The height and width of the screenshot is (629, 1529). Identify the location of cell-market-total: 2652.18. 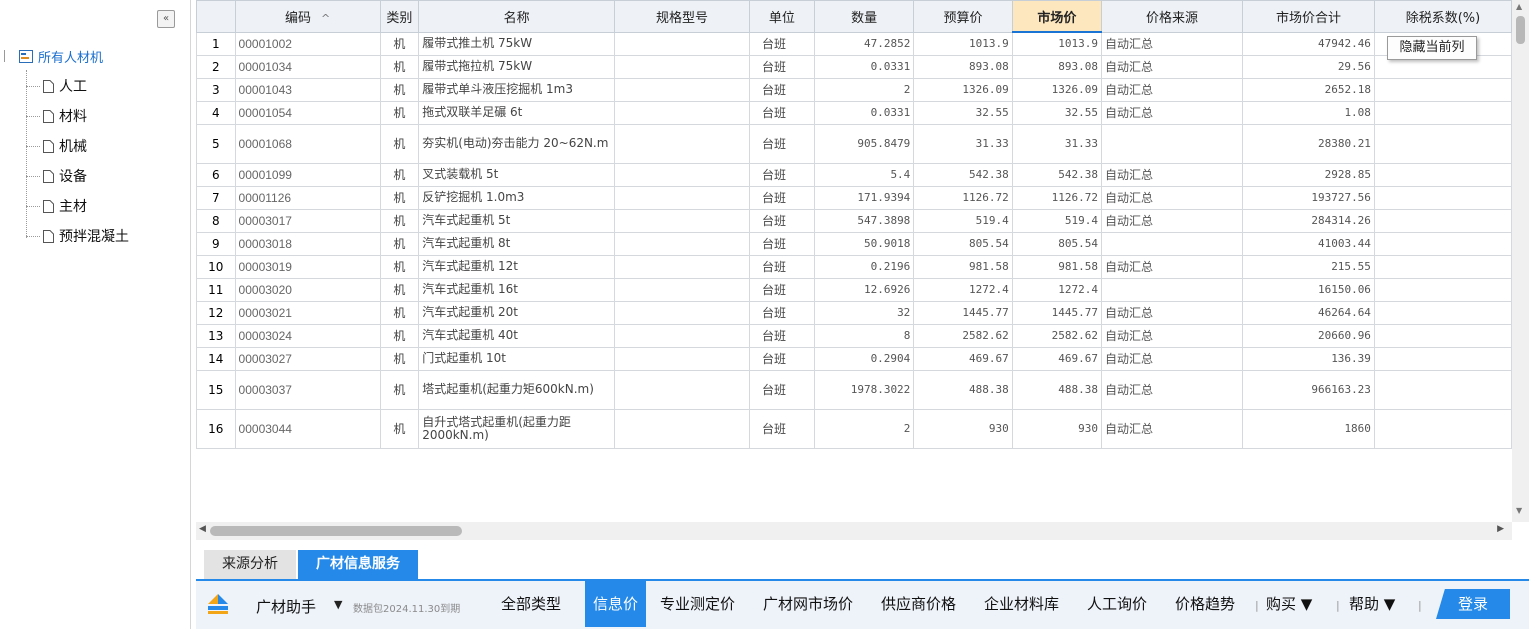
(1308, 89).